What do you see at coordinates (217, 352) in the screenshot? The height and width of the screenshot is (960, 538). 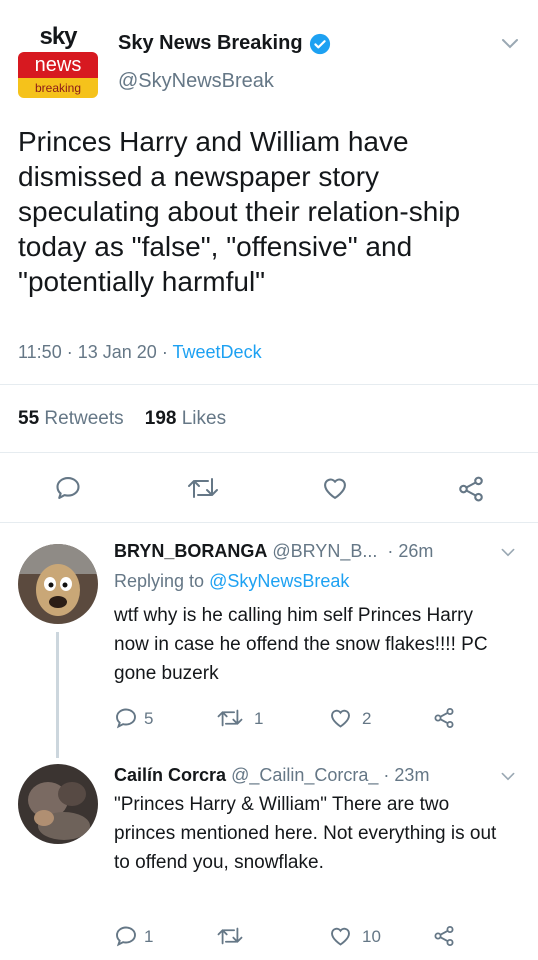 I see `tweet-source-link: TweetDeck` at bounding box center [217, 352].